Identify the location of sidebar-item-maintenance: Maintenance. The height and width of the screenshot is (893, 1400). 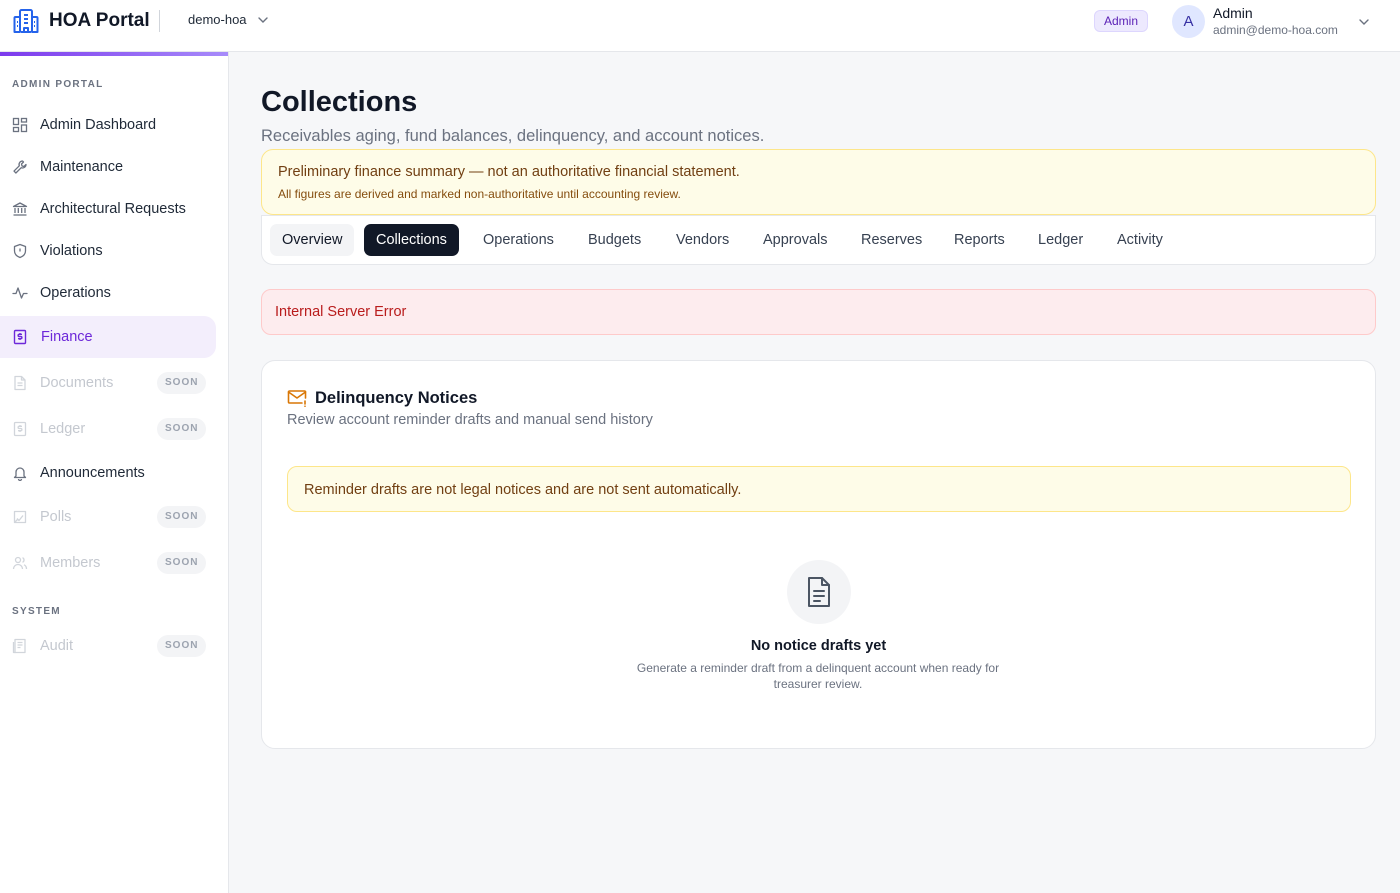
(108, 167).